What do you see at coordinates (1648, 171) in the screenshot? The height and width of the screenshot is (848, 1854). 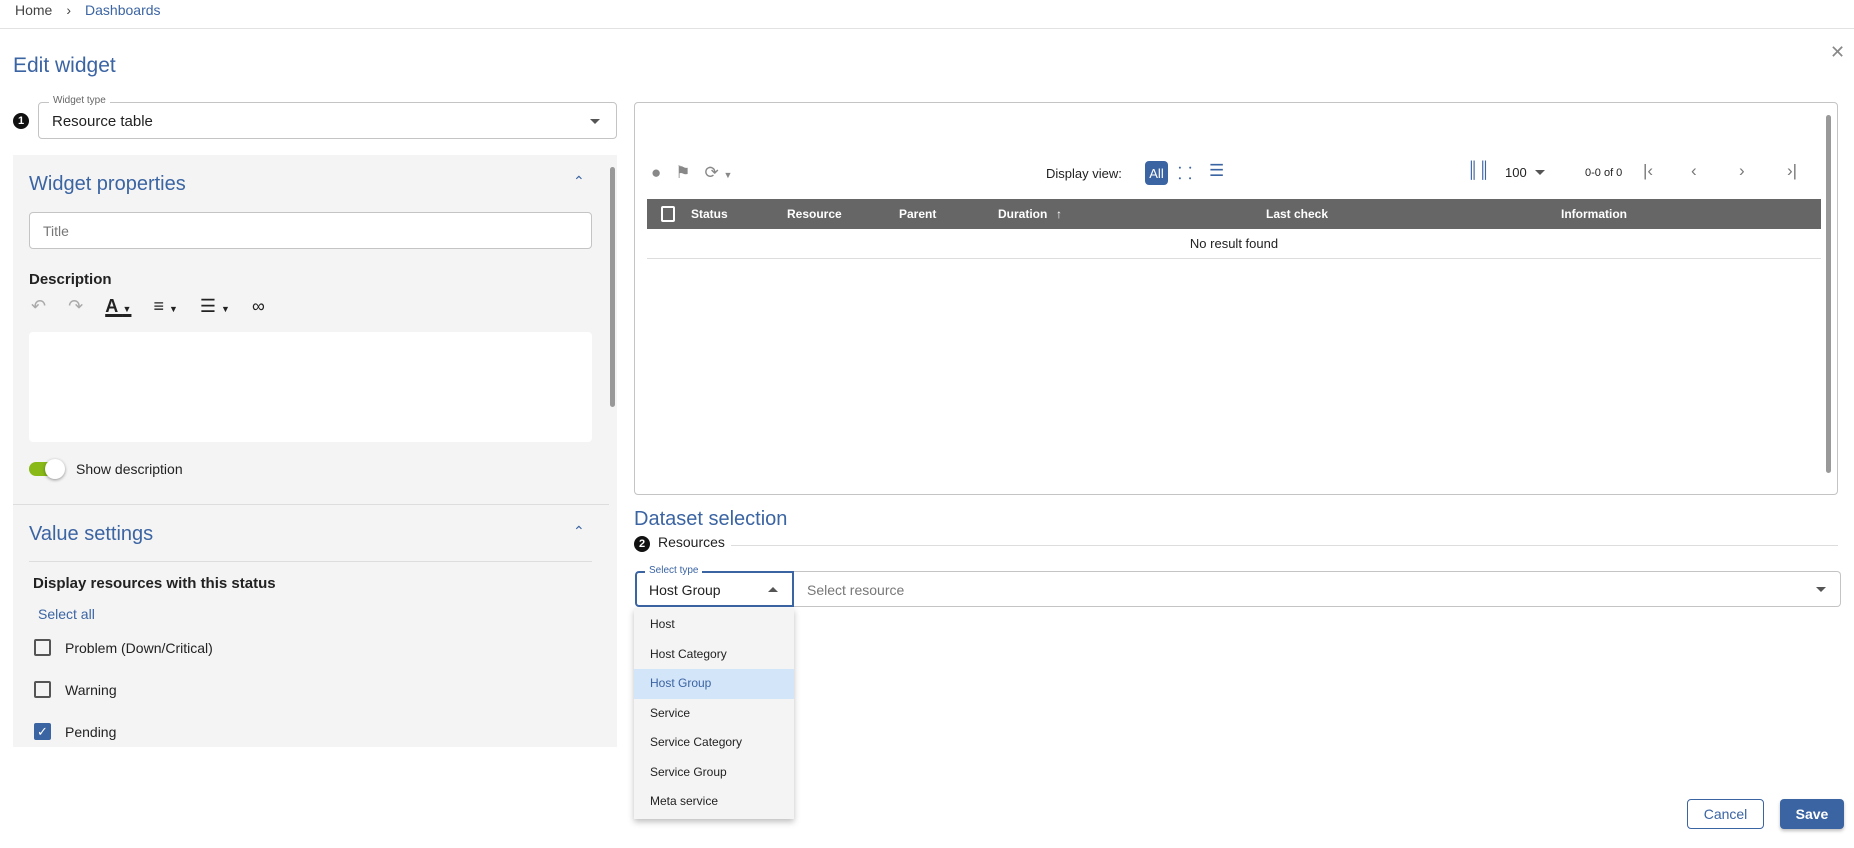 I see `first-page-icon: |‹` at bounding box center [1648, 171].